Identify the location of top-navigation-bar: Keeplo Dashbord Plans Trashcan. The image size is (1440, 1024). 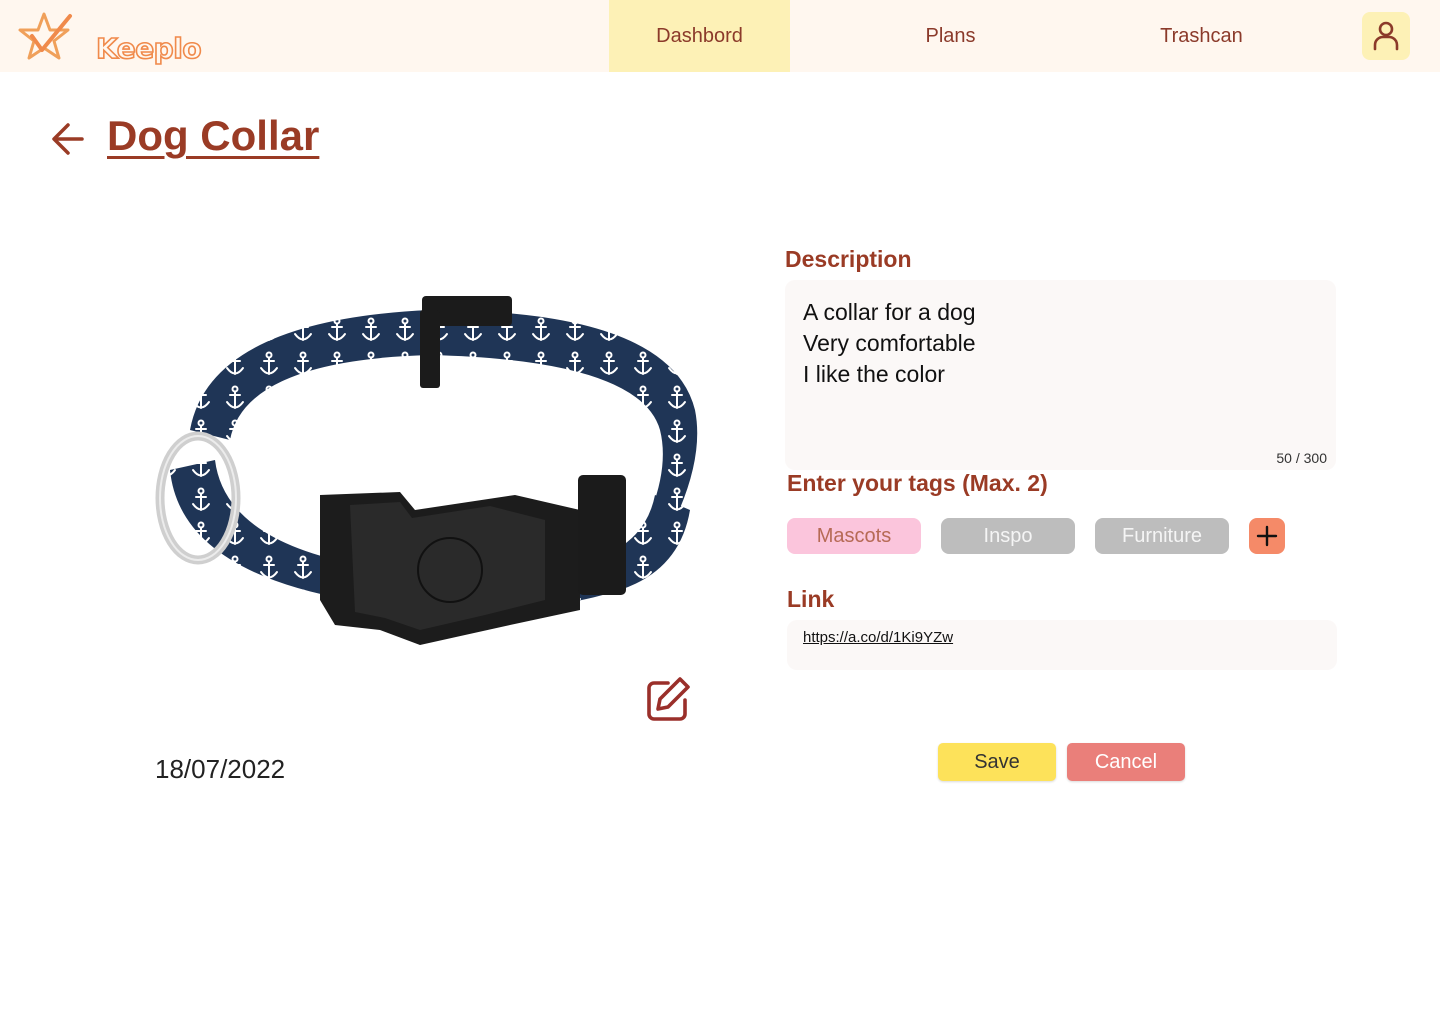
(720, 36).